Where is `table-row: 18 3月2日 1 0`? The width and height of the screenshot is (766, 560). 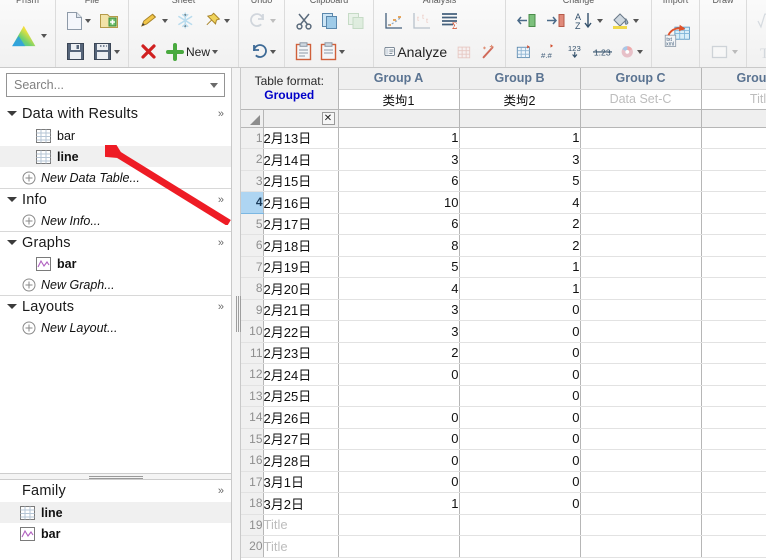 table-row: 18 3月2日 1 0 is located at coordinates (503, 503).